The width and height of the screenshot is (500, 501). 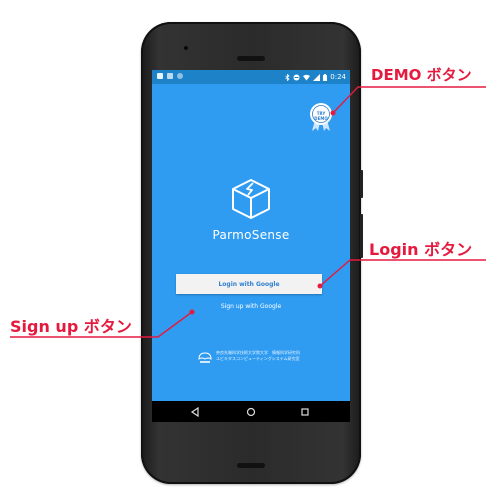 What do you see at coordinates (320, 286) in the screenshot?
I see `login-callout-dot` at bounding box center [320, 286].